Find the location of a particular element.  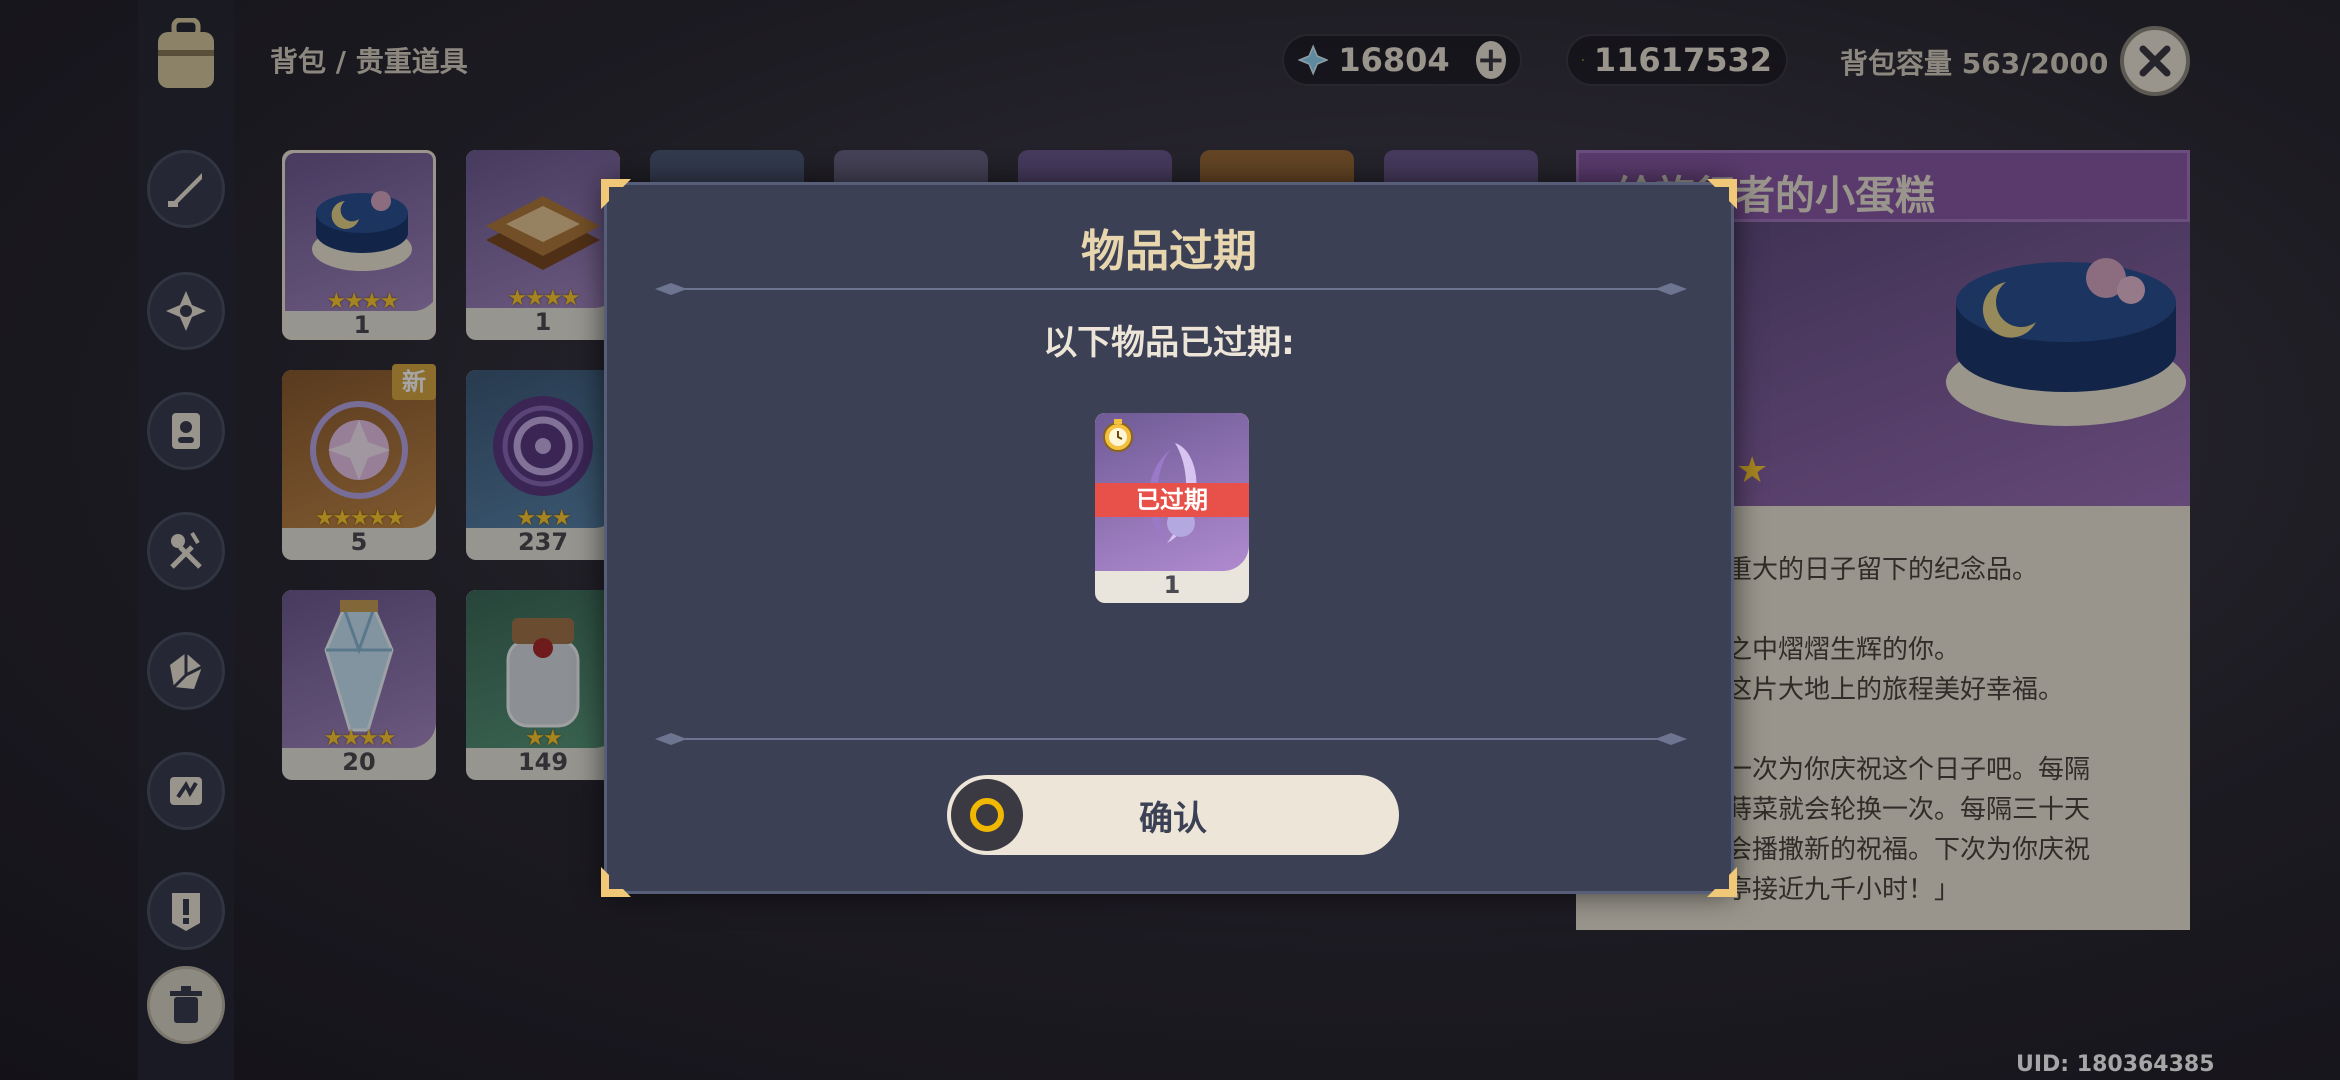

timer-icon is located at coordinates (1118, 435).